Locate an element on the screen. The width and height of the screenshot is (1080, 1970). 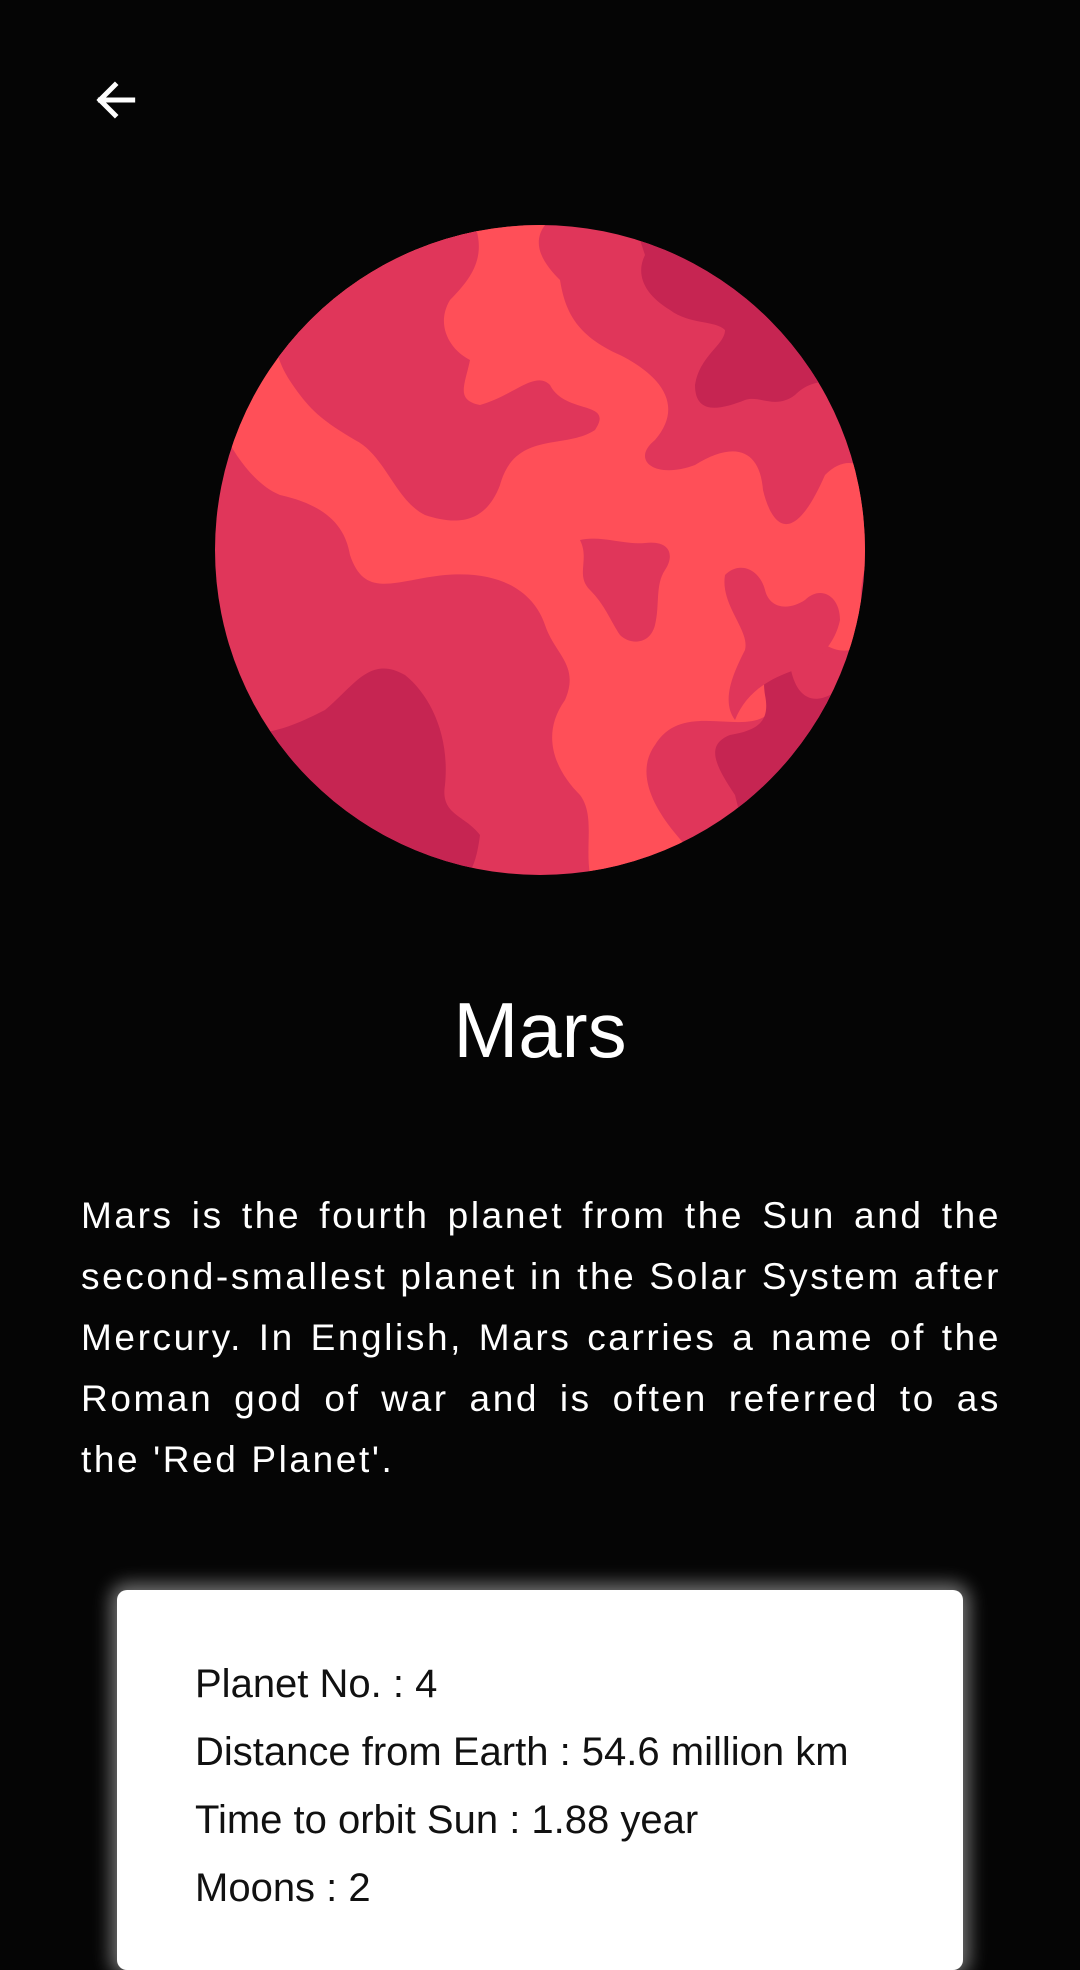
planet-title: Mars is located at coordinates (540, 1030).